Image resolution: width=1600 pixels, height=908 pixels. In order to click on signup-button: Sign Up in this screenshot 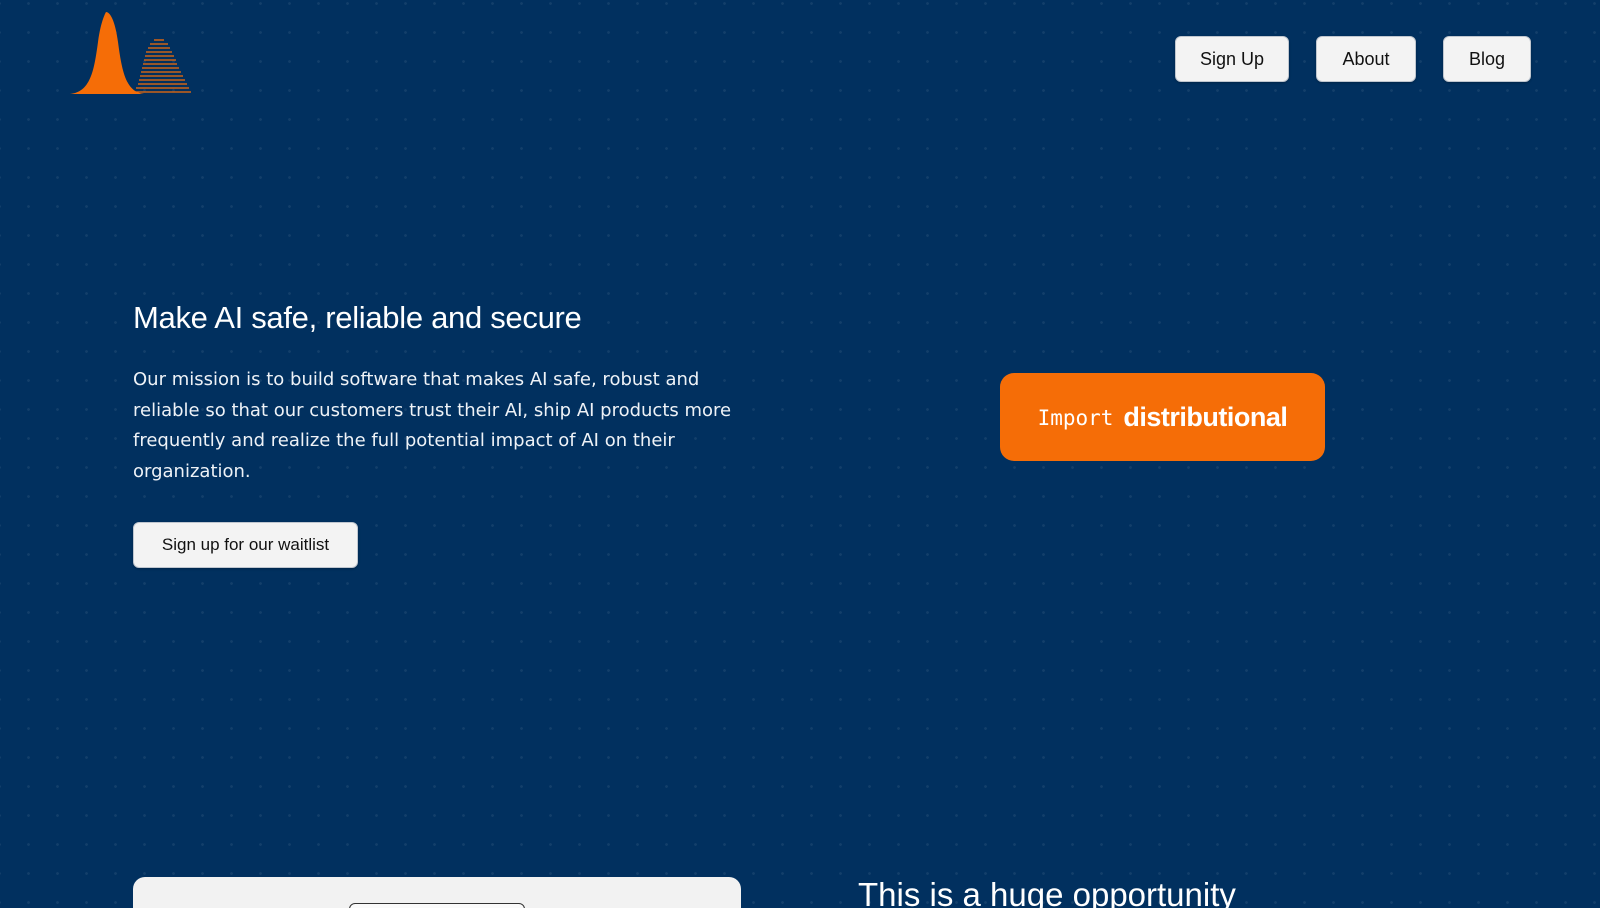, I will do `click(1232, 59)`.